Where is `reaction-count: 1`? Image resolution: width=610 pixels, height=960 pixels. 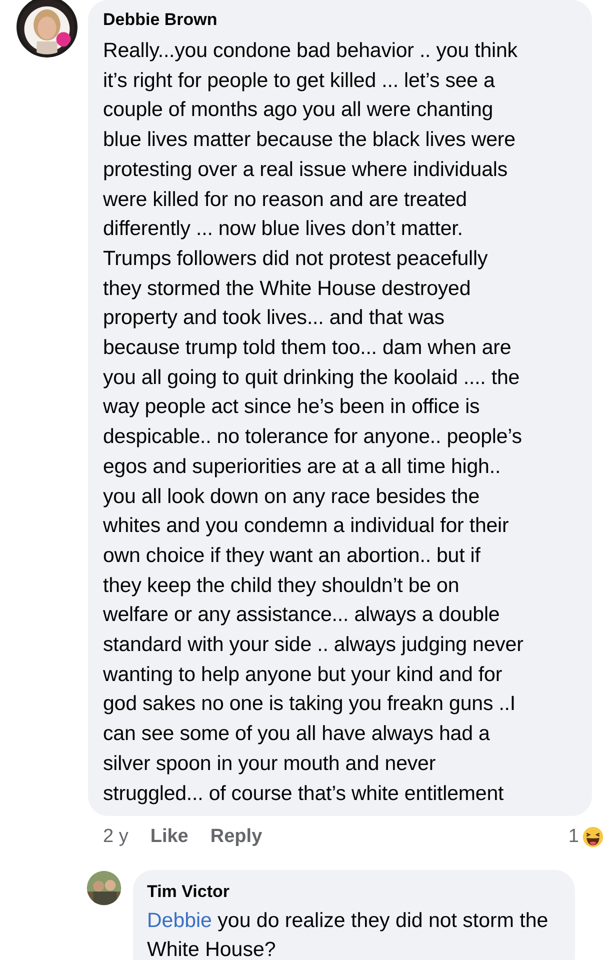
reaction-count: 1 is located at coordinates (573, 837).